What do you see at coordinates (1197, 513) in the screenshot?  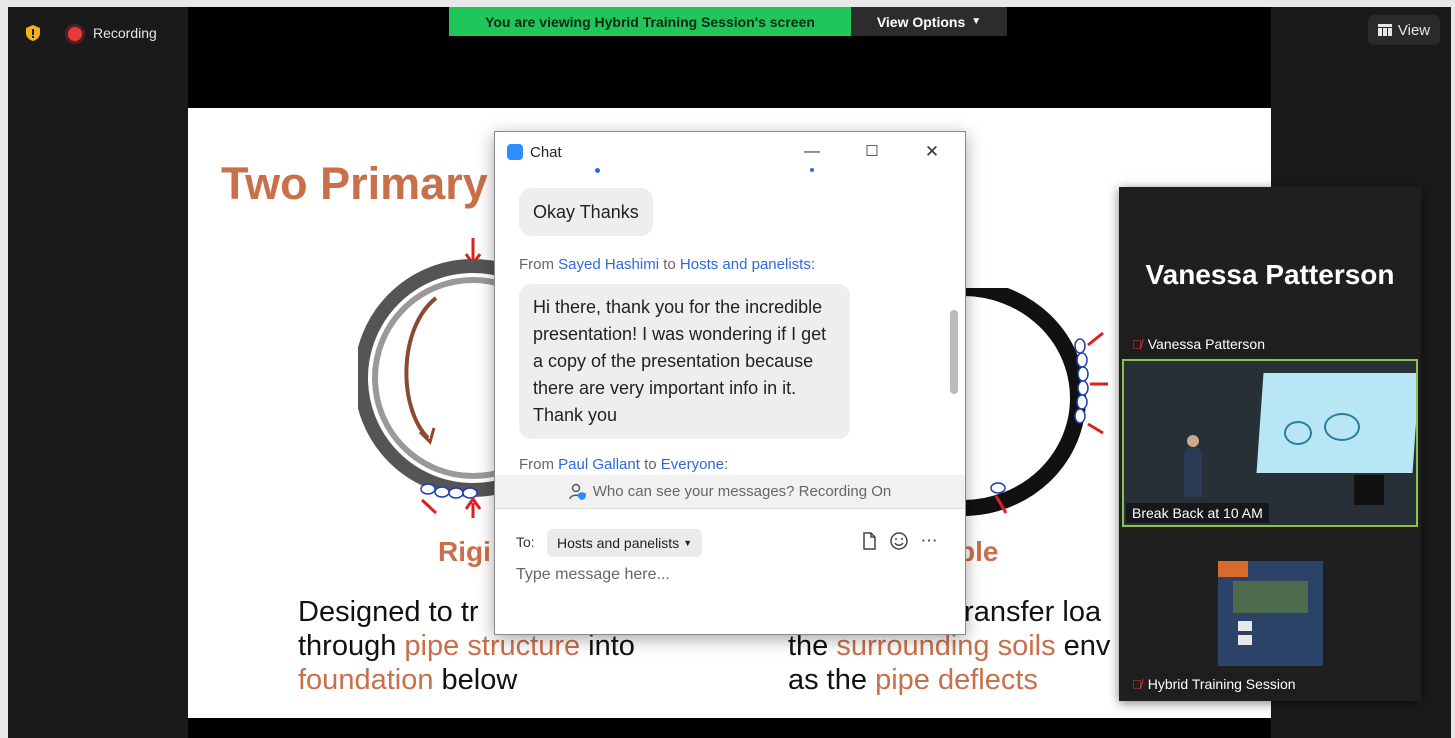 I see `video-caption: Break Back at 10 AM` at bounding box center [1197, 513].